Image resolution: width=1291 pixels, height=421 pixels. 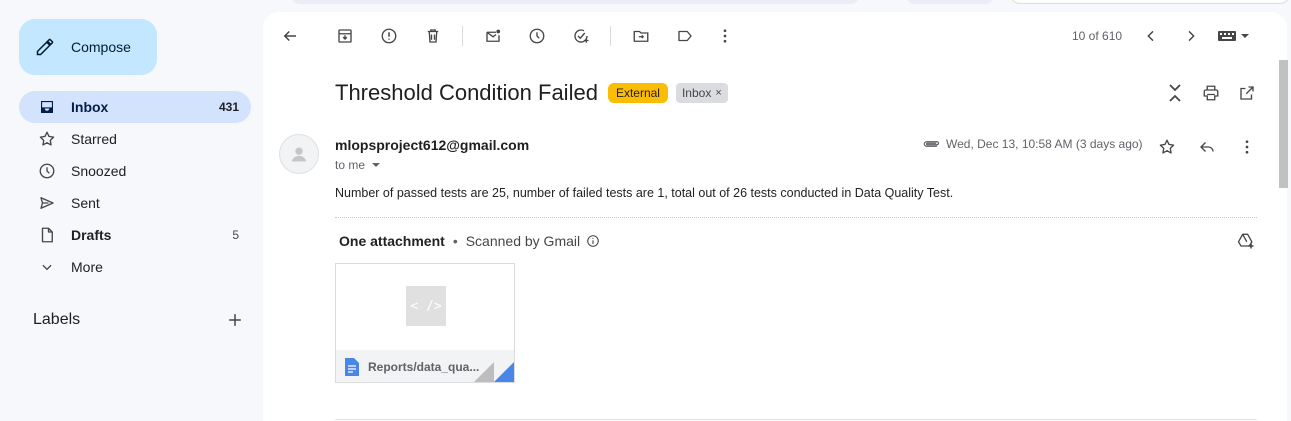 I want to click on pagination-count: 10 of 610, so click(x=1097, y=36).